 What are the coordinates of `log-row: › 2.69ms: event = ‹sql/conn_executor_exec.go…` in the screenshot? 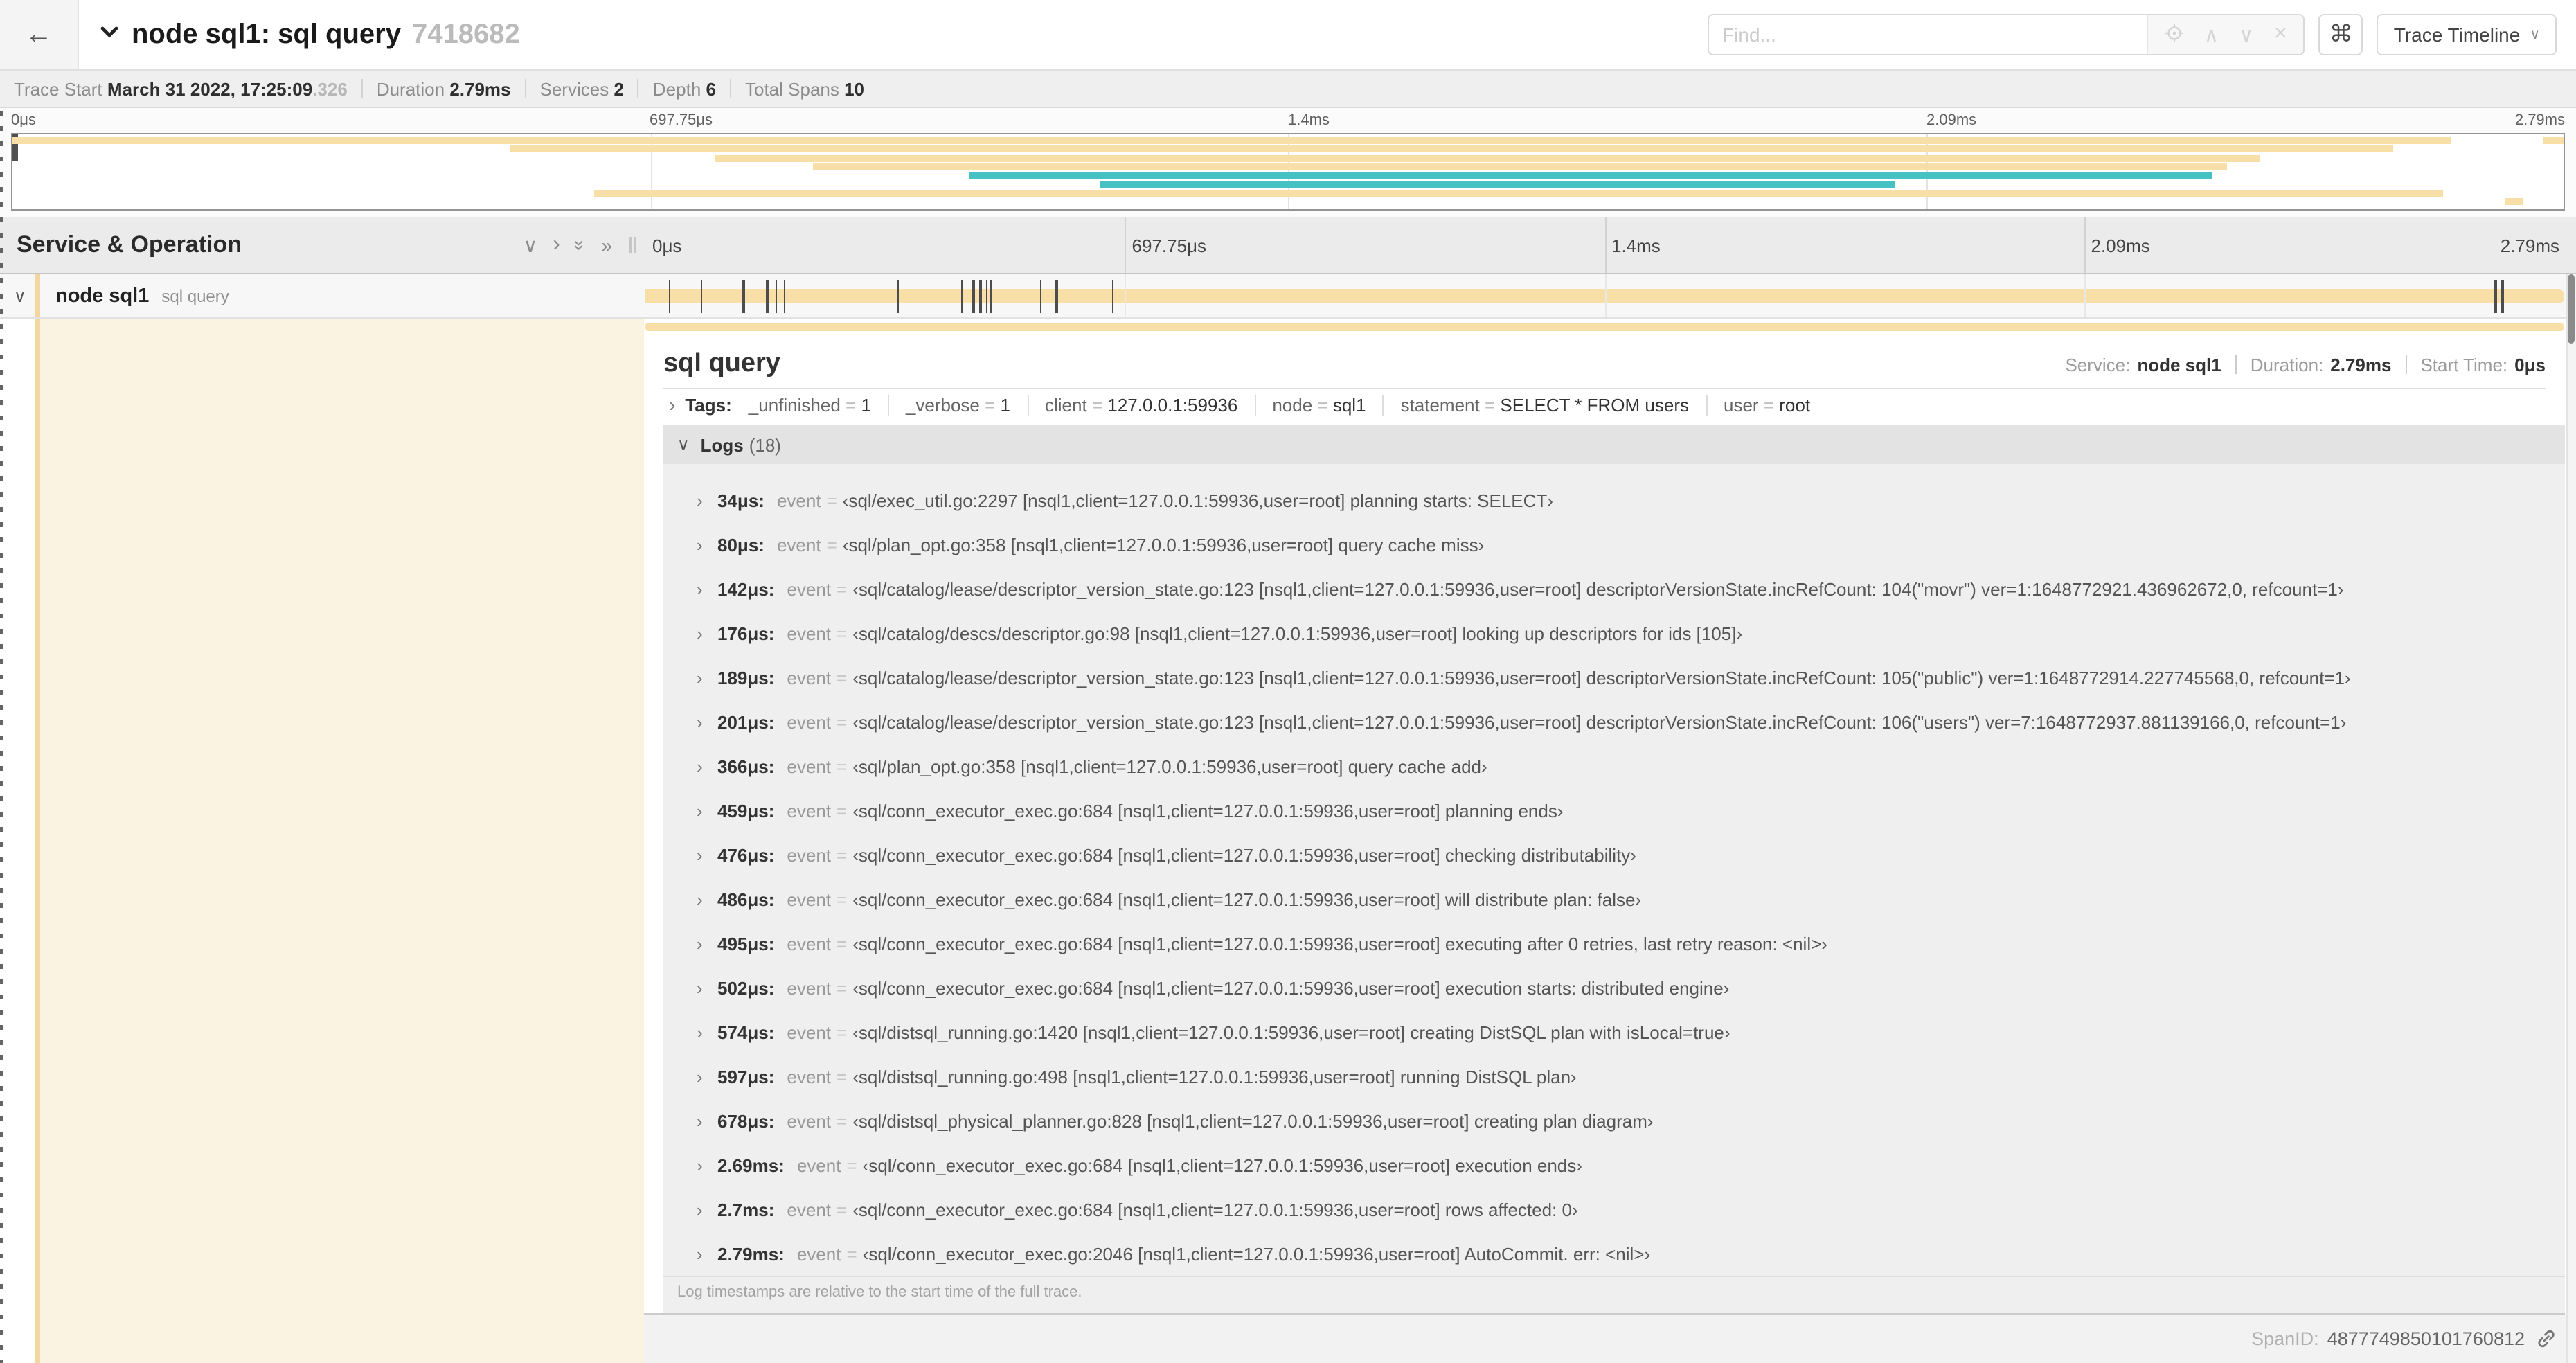 It's located at (1614, 1165).